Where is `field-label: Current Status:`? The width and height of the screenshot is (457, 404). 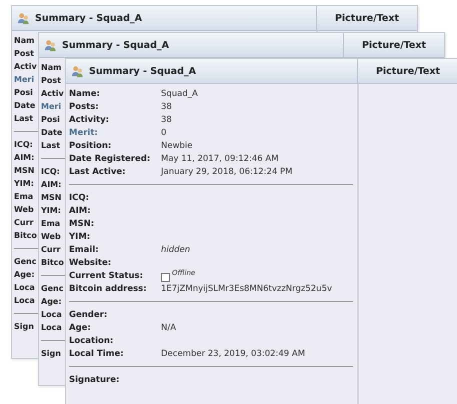 field-label: Current Status: is located at coordinates (106, 275).